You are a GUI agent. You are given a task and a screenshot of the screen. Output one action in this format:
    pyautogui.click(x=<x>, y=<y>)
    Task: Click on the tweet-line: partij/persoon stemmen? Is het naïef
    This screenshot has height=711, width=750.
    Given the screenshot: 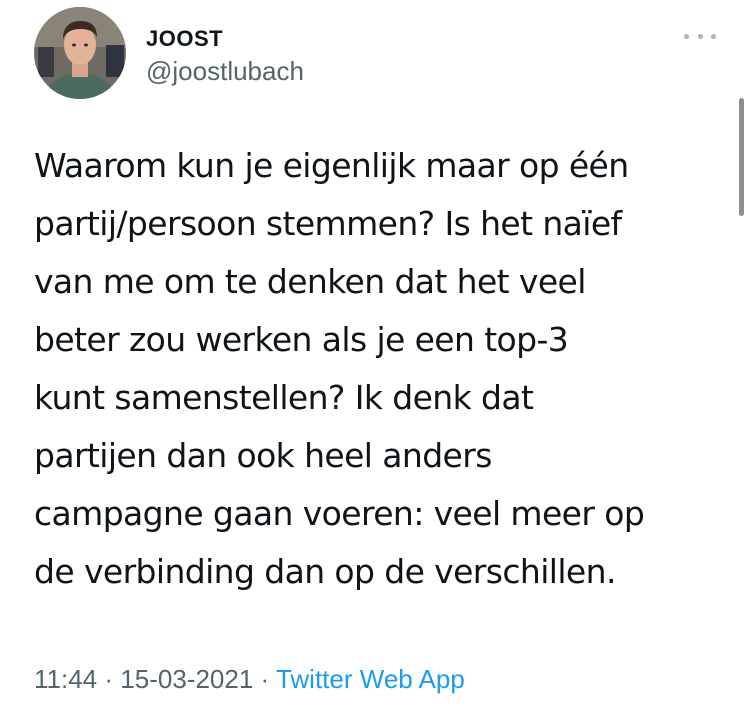 What is the action you would take?
    pyautogui.click(x=328, y=223)
    